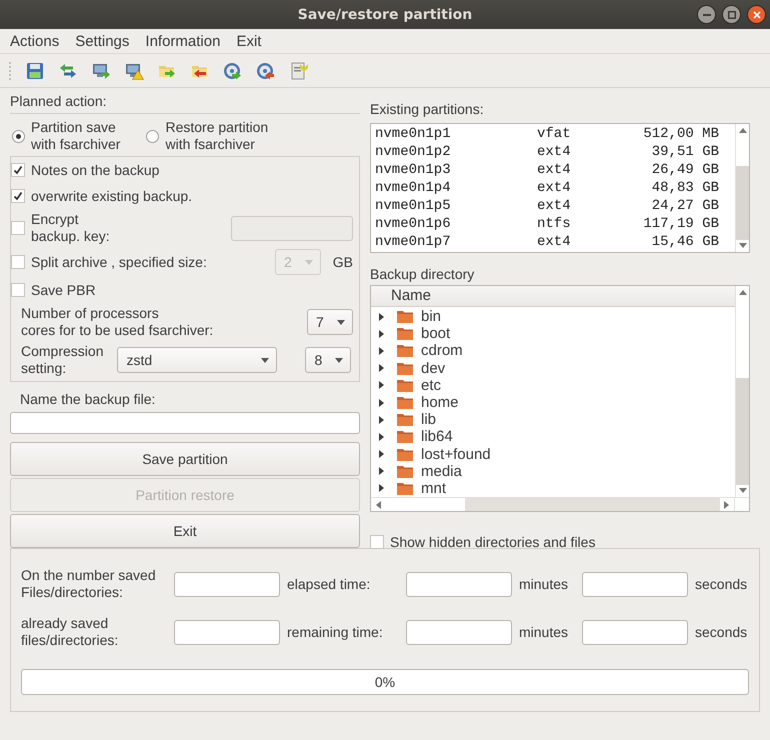 This screenshot has height=740, width=770. What do you see at coordinates (185, 459) in the screenshot?
I see `push-button: Save partition` at bounding box center [185, 459].